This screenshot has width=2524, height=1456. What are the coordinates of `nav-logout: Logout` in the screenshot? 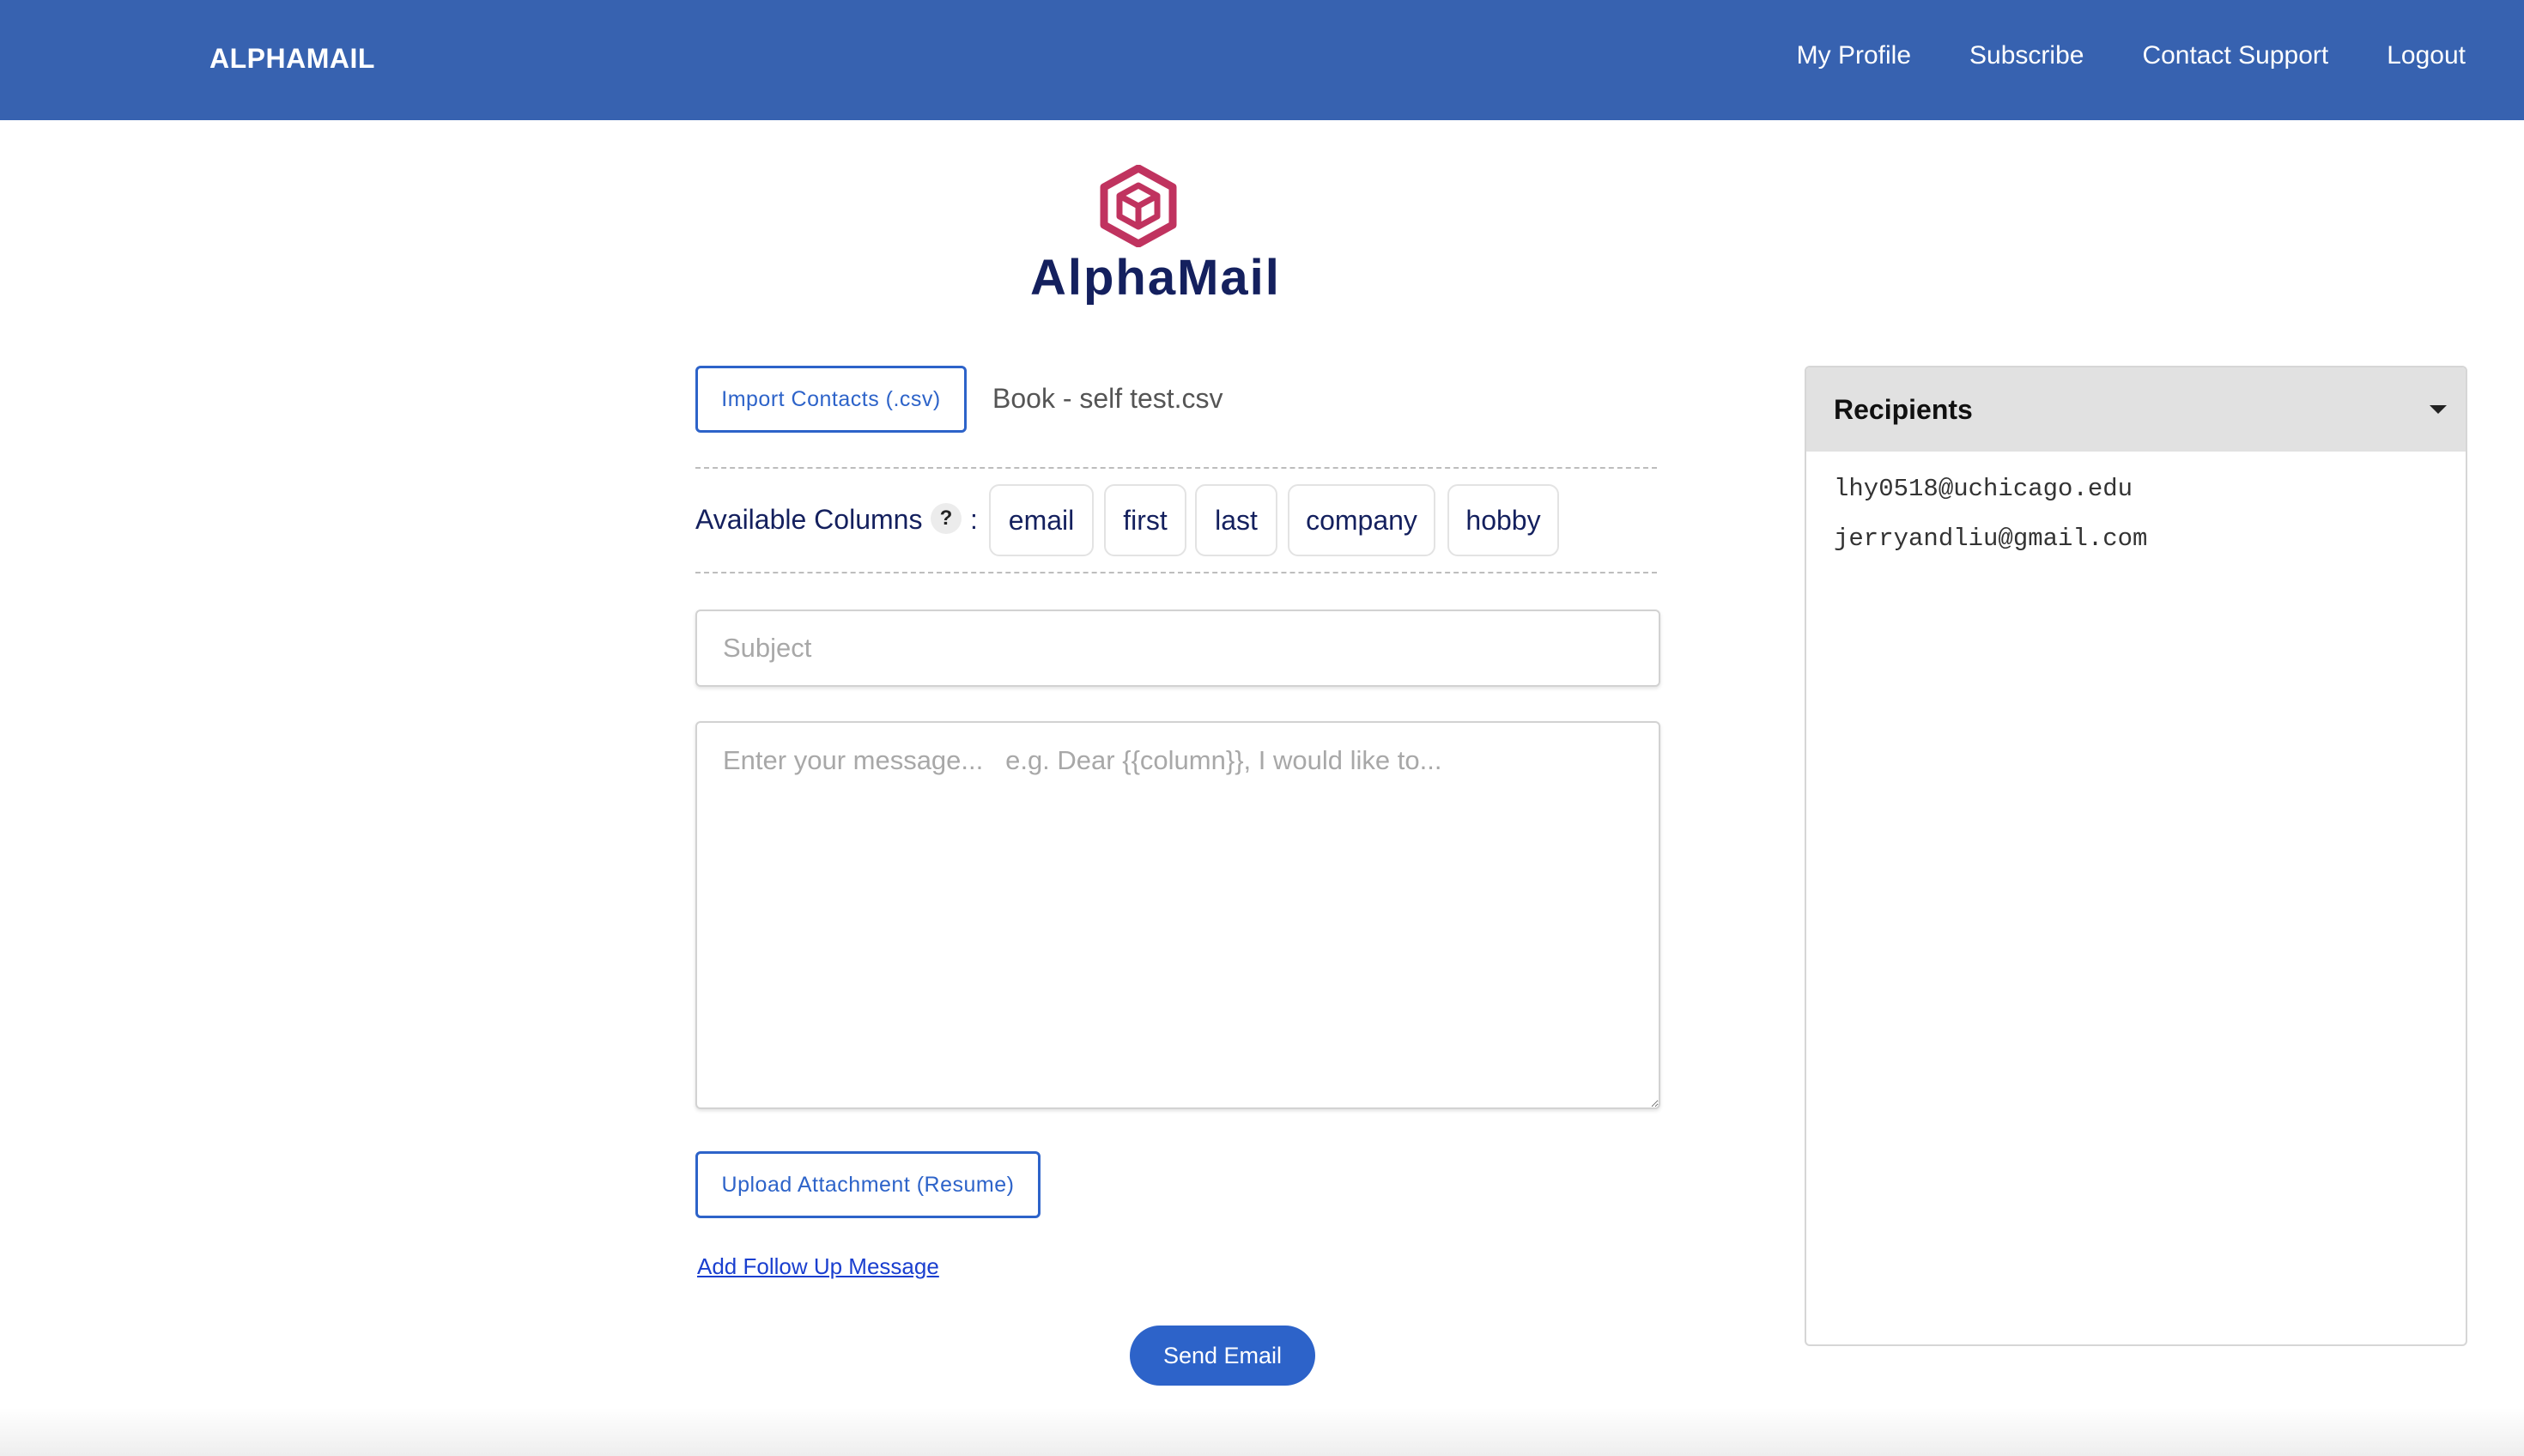 It's located at (2426, 55).